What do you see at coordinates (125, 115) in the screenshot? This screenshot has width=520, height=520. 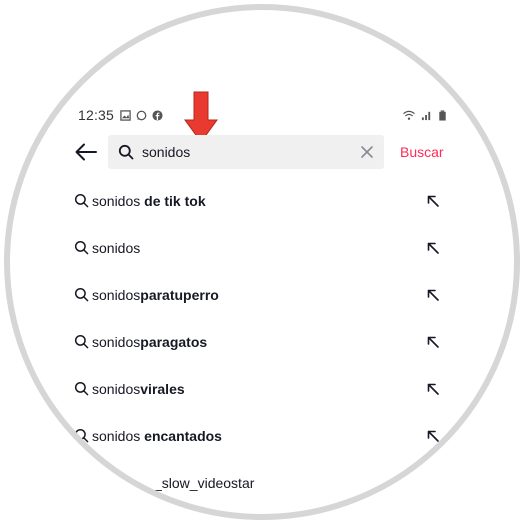 I see `image-icon` at bounding box center [125, 115].